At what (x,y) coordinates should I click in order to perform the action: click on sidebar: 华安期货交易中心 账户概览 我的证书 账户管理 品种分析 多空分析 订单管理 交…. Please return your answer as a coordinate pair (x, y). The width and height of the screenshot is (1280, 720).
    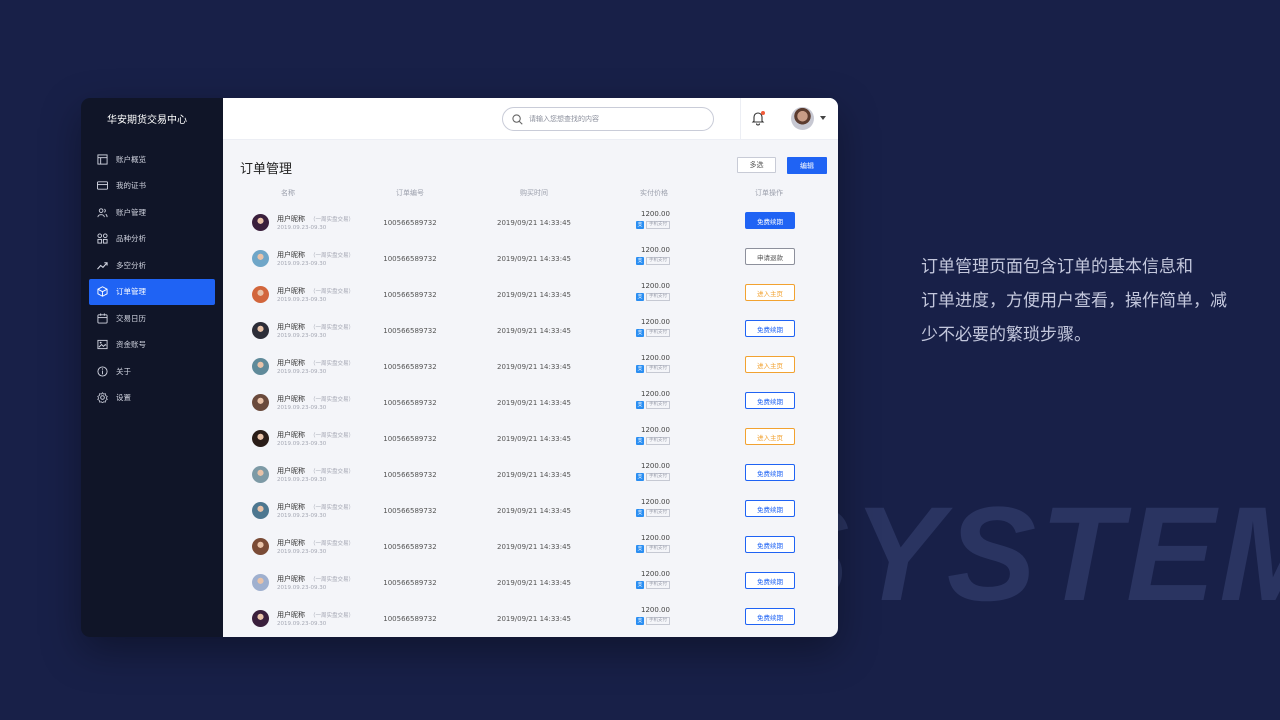
    Looking at the image, I should click on (152, 367).